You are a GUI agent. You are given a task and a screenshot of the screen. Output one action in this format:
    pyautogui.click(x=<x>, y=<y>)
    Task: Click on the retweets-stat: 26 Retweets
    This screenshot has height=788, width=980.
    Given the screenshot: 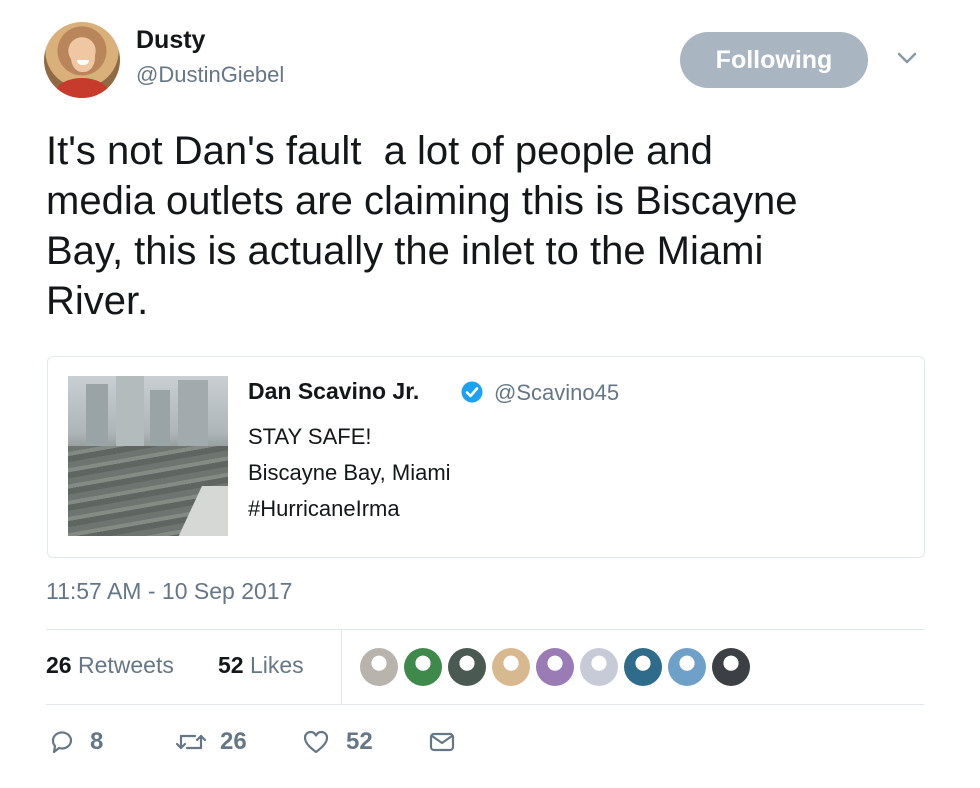 What is the action you would take?
    pyautogui.click(x=110, y=665)
    